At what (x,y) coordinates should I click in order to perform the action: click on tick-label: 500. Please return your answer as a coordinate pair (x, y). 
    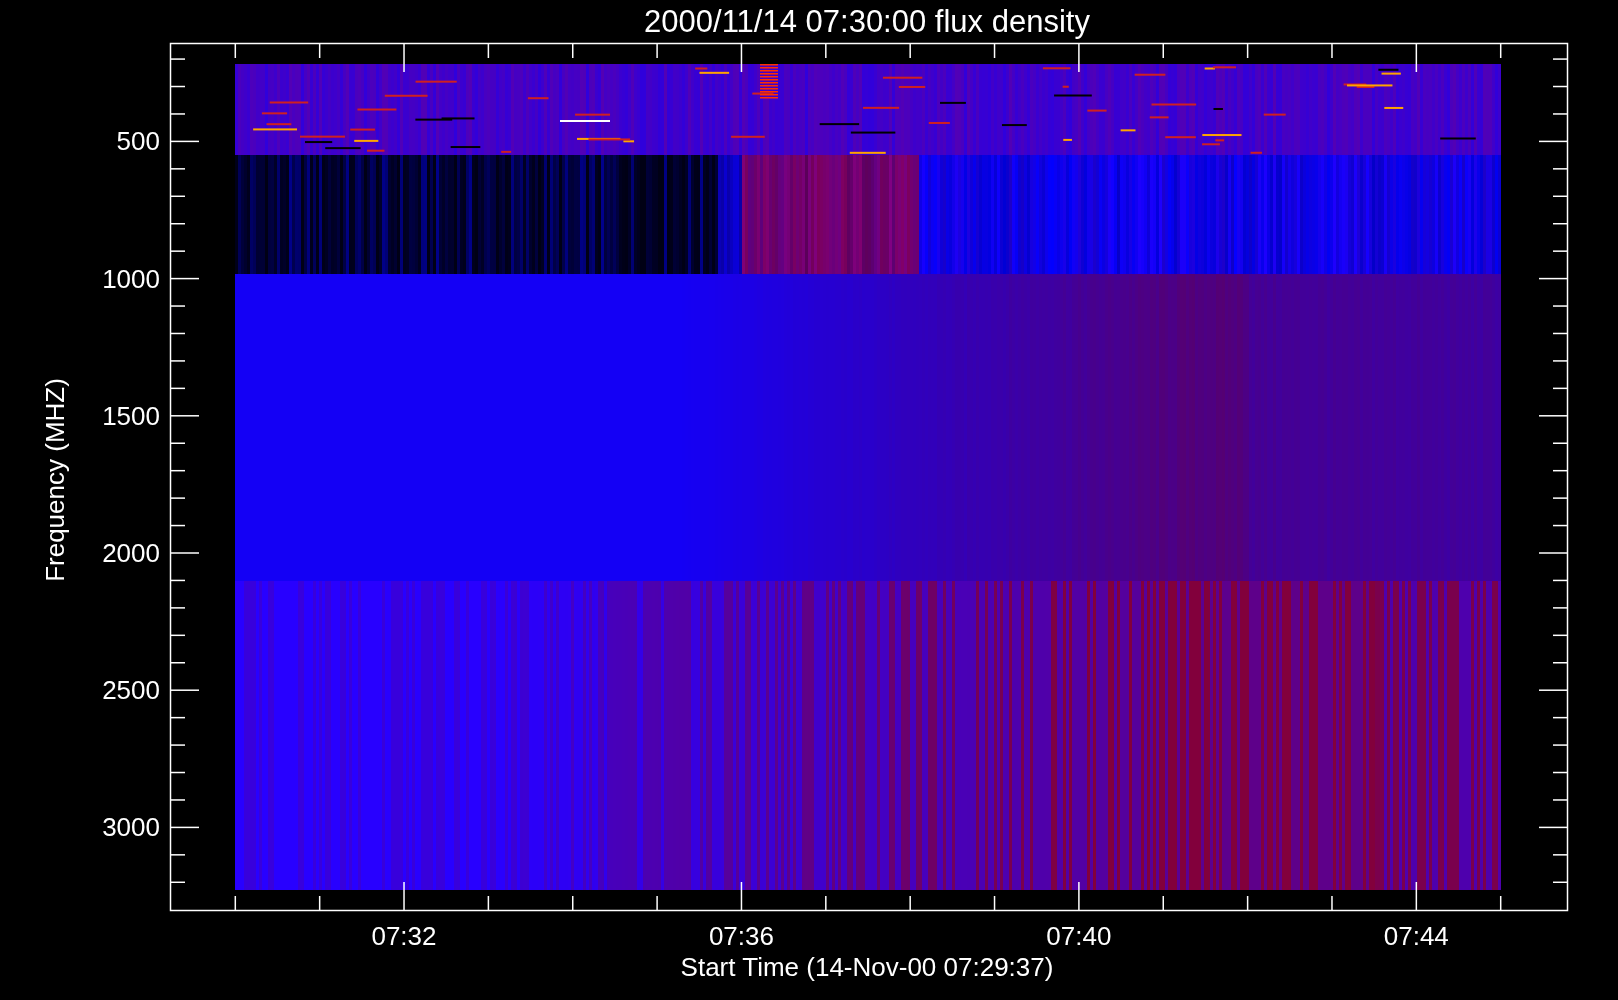
    Looking at the image, I should click on (138, 141).